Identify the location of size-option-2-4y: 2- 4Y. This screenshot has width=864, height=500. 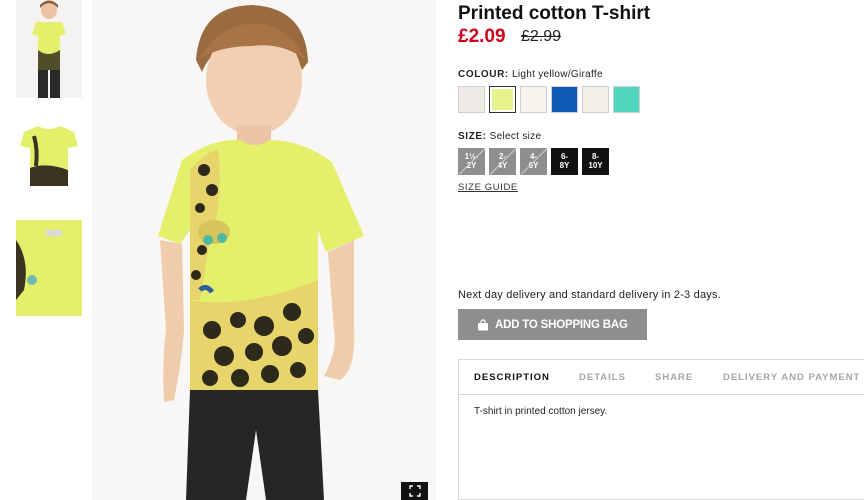
(502, 161).